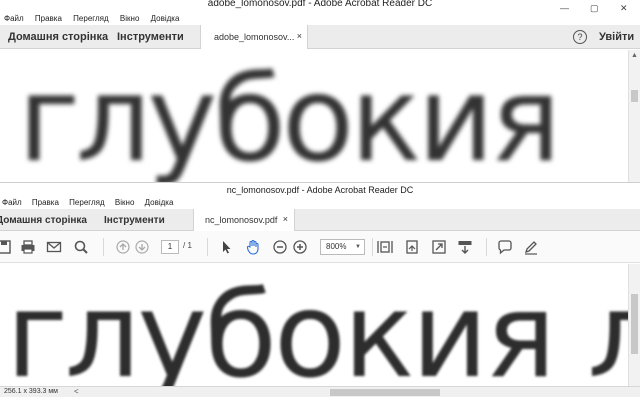 This screenshot has width=640, height=397. I want to click on tab-document: nc_lomonosov.pdf ×, so click(244, 220).